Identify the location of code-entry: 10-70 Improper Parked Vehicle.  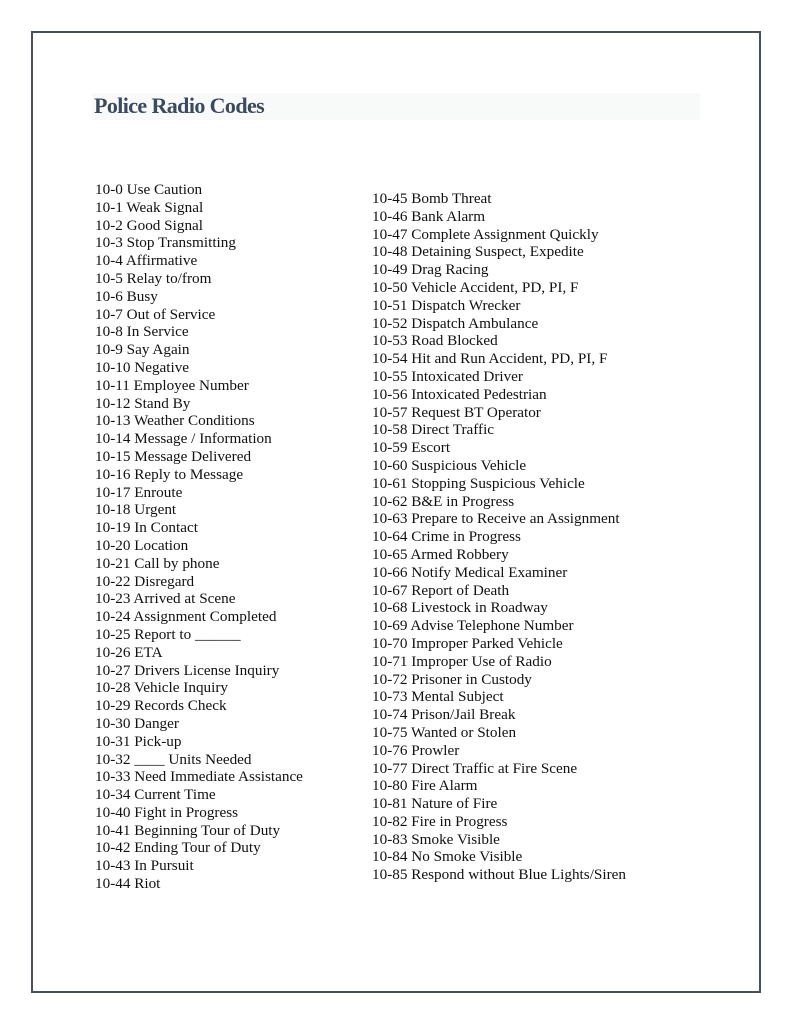
(499, 644).